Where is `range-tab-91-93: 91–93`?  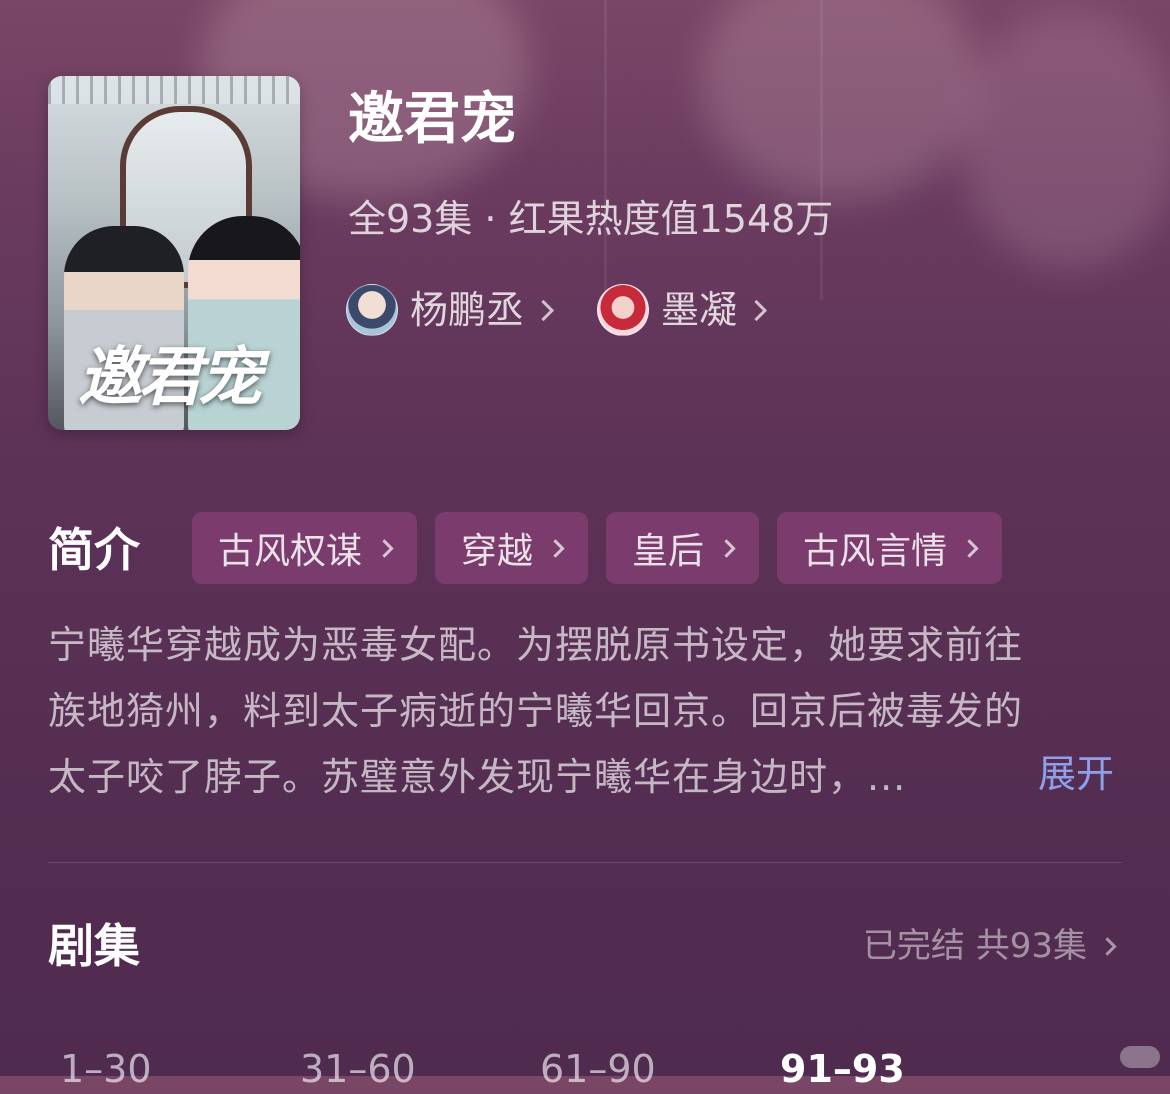 range-tab-91-93: 91–93 is located at coordinates (900, 1069).